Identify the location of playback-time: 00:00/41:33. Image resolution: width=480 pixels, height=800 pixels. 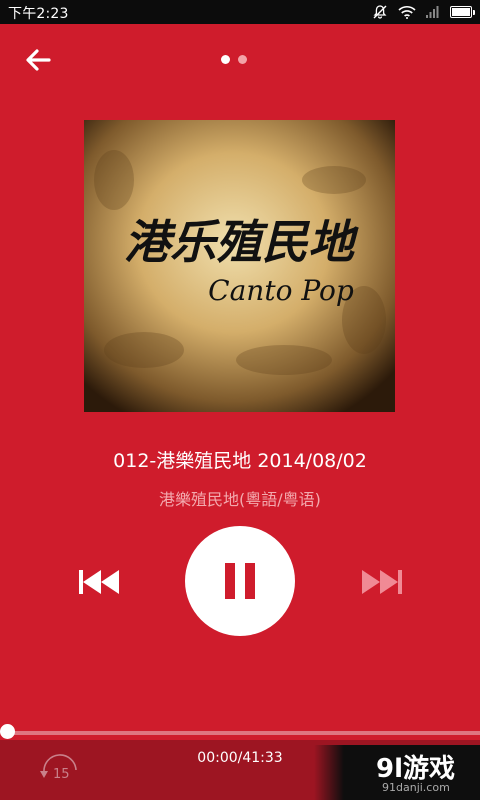
(240, 758).